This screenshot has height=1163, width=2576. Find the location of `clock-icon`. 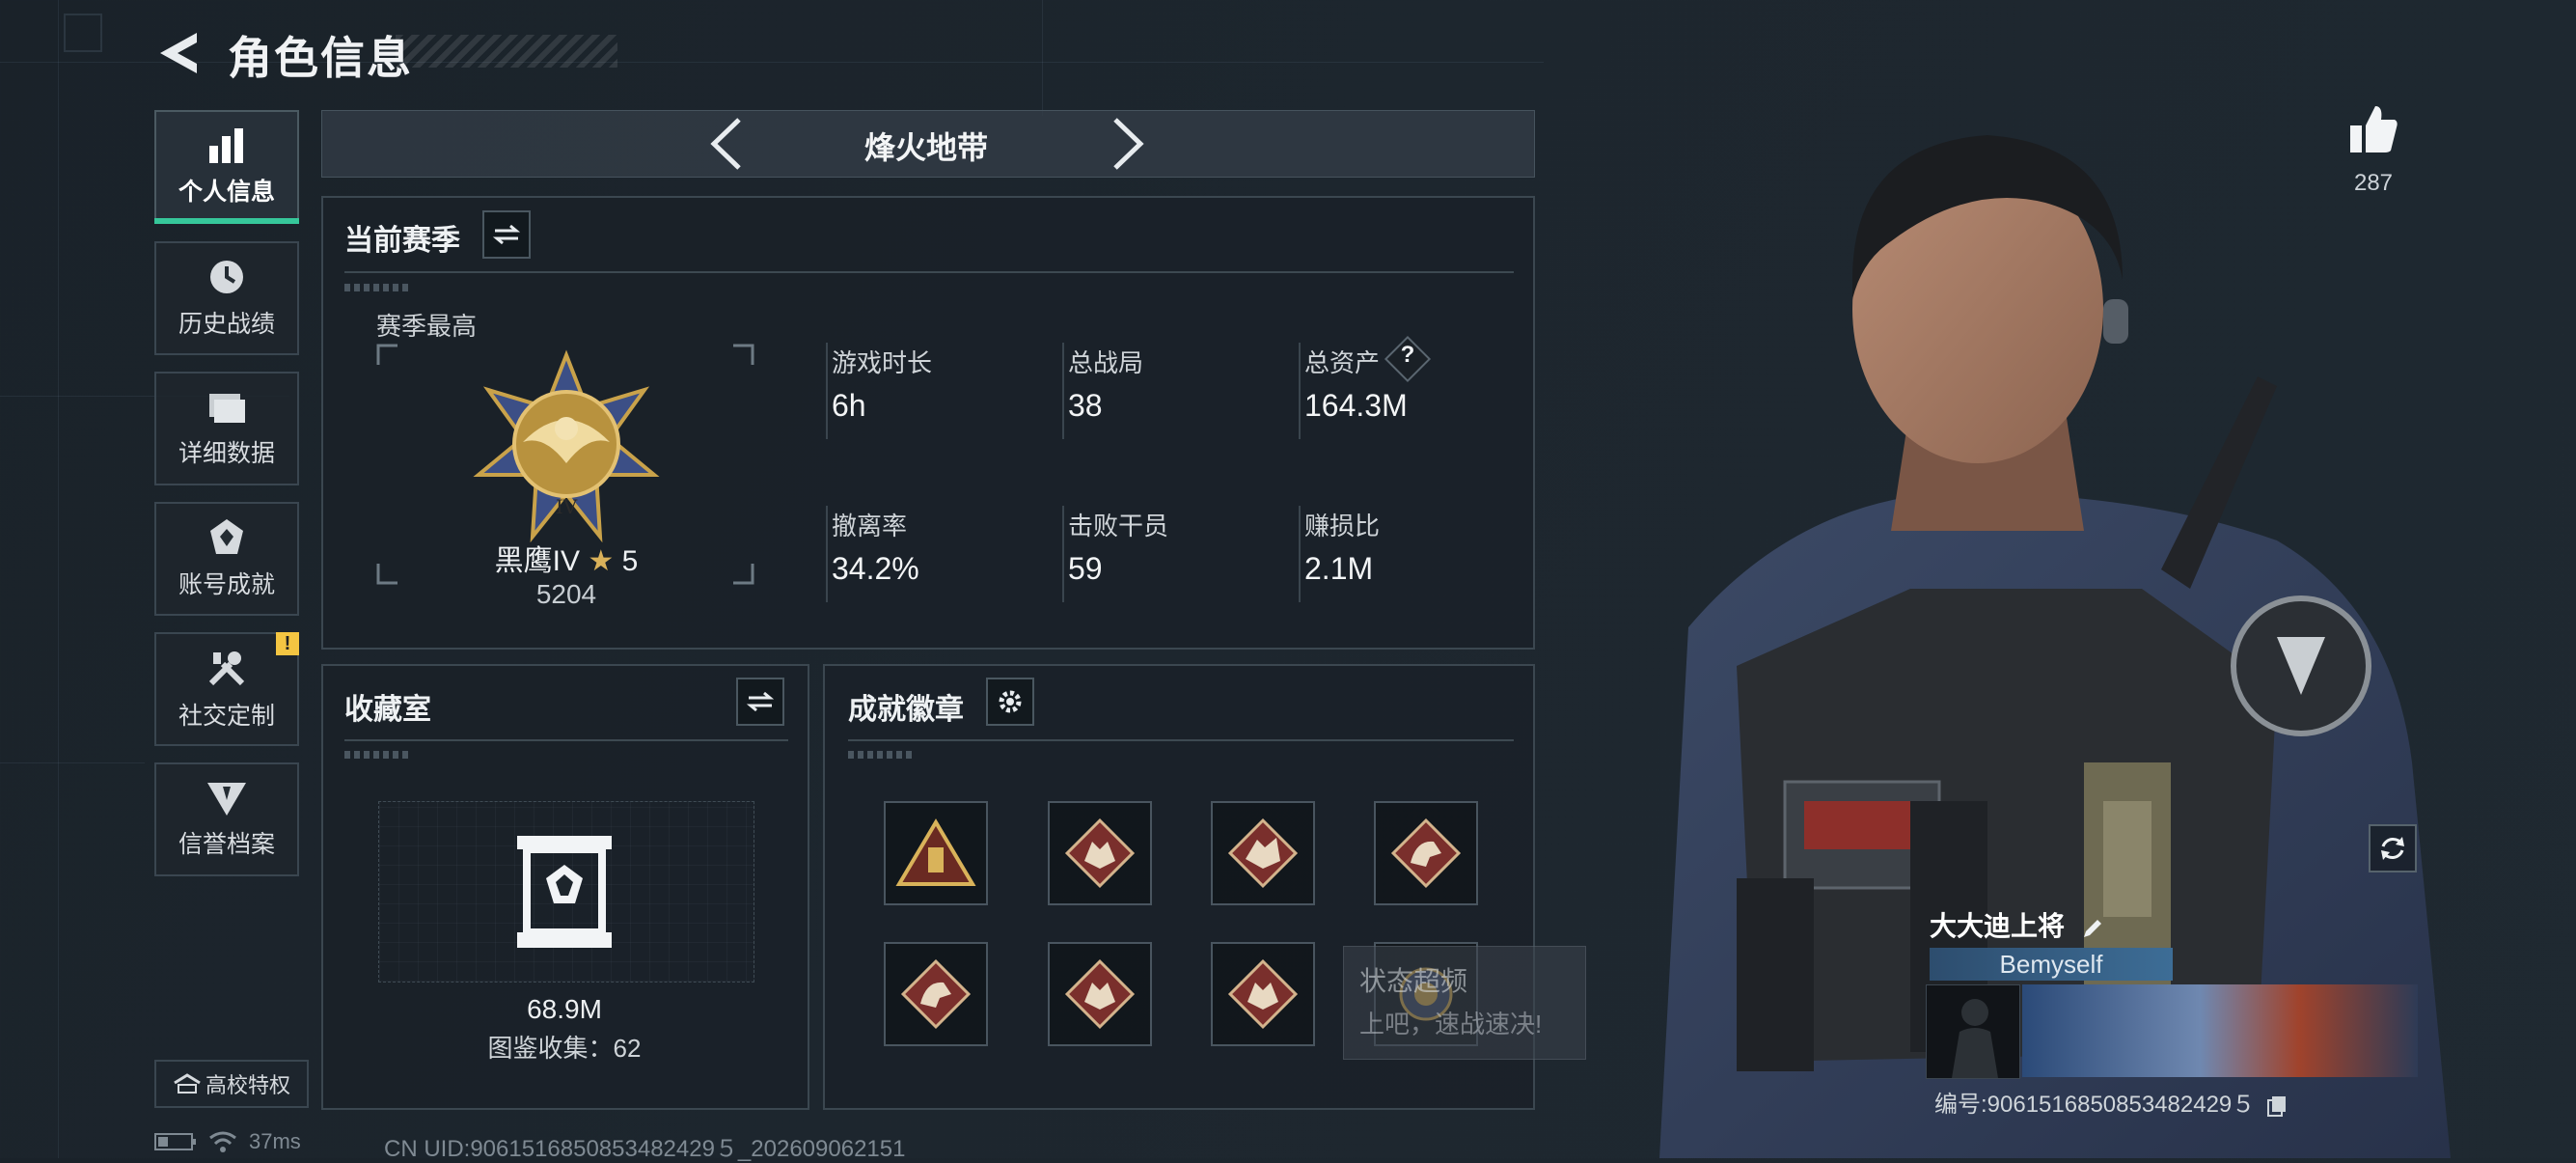

clock-icon is located at coordinates (227, 277).